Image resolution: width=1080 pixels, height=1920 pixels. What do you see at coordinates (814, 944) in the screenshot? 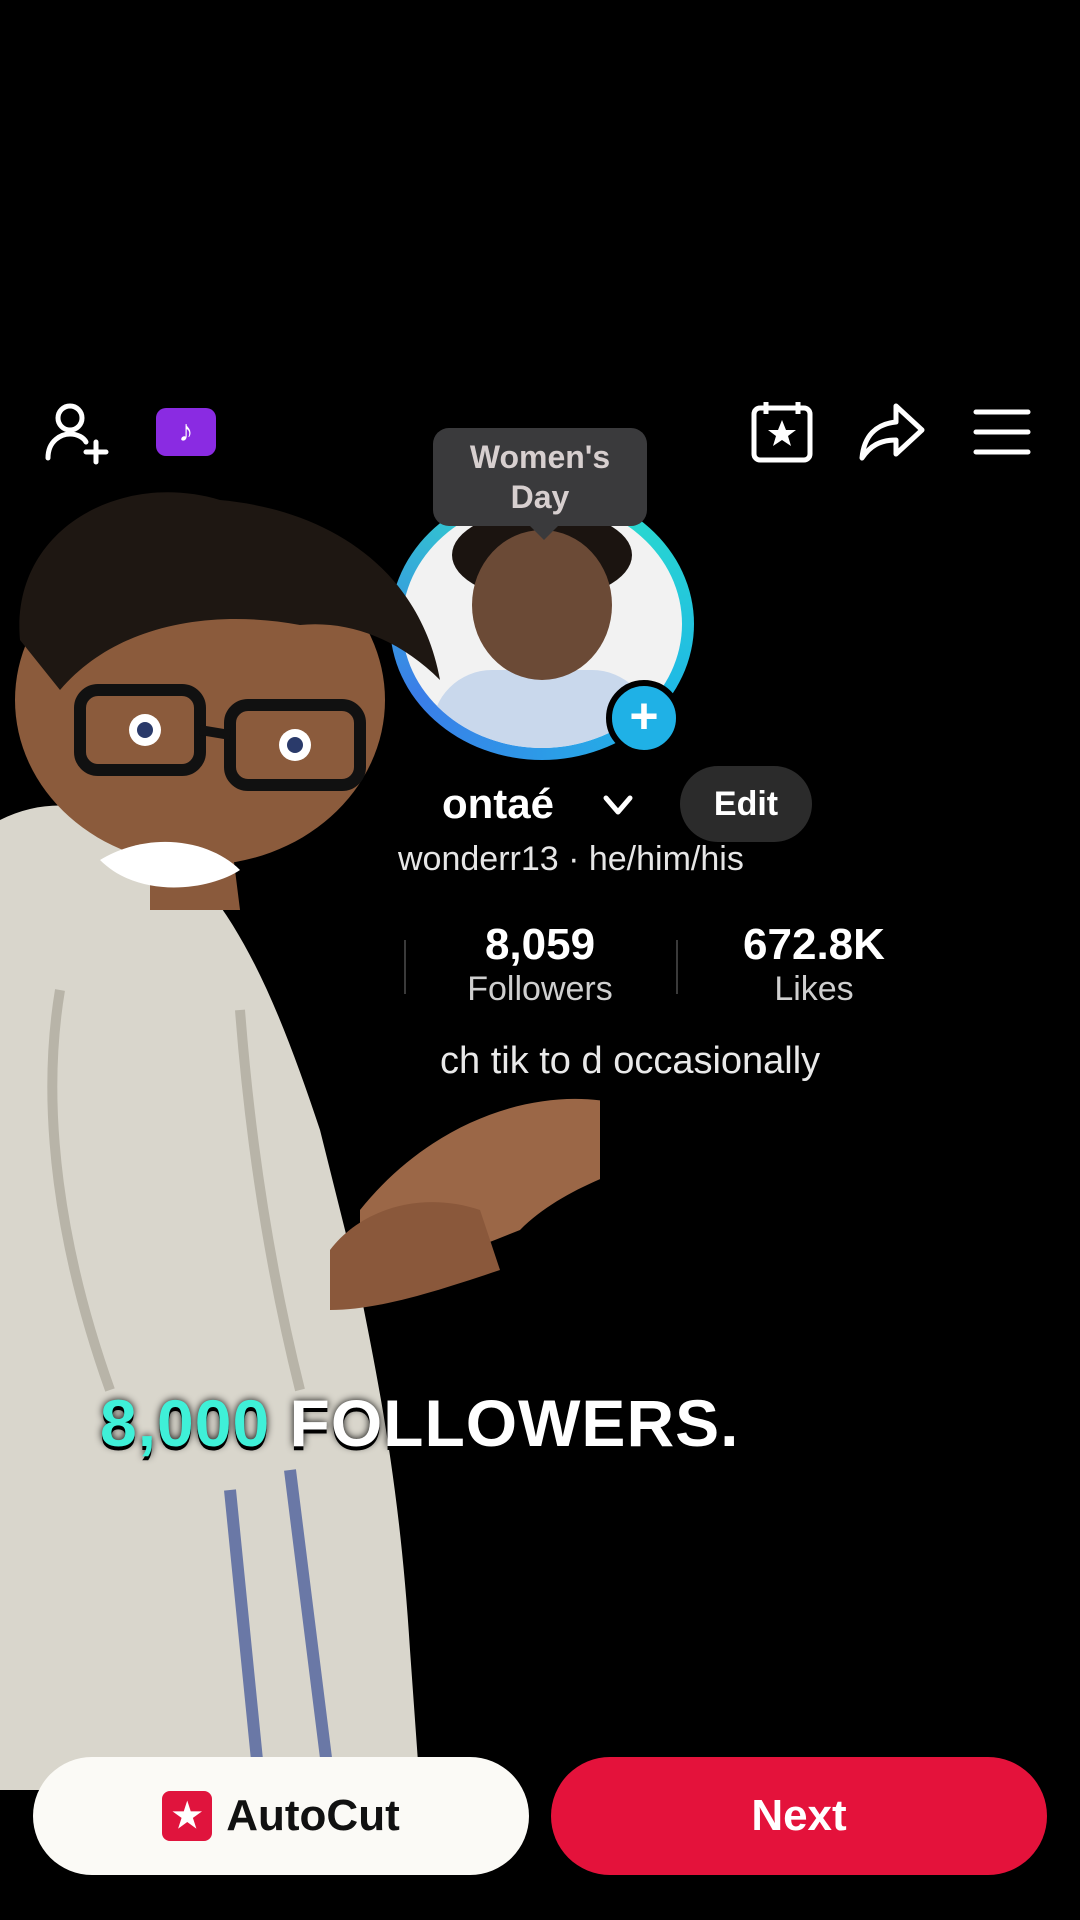
I see `likes-count: 672.8K` at bounding box center [814, 944].